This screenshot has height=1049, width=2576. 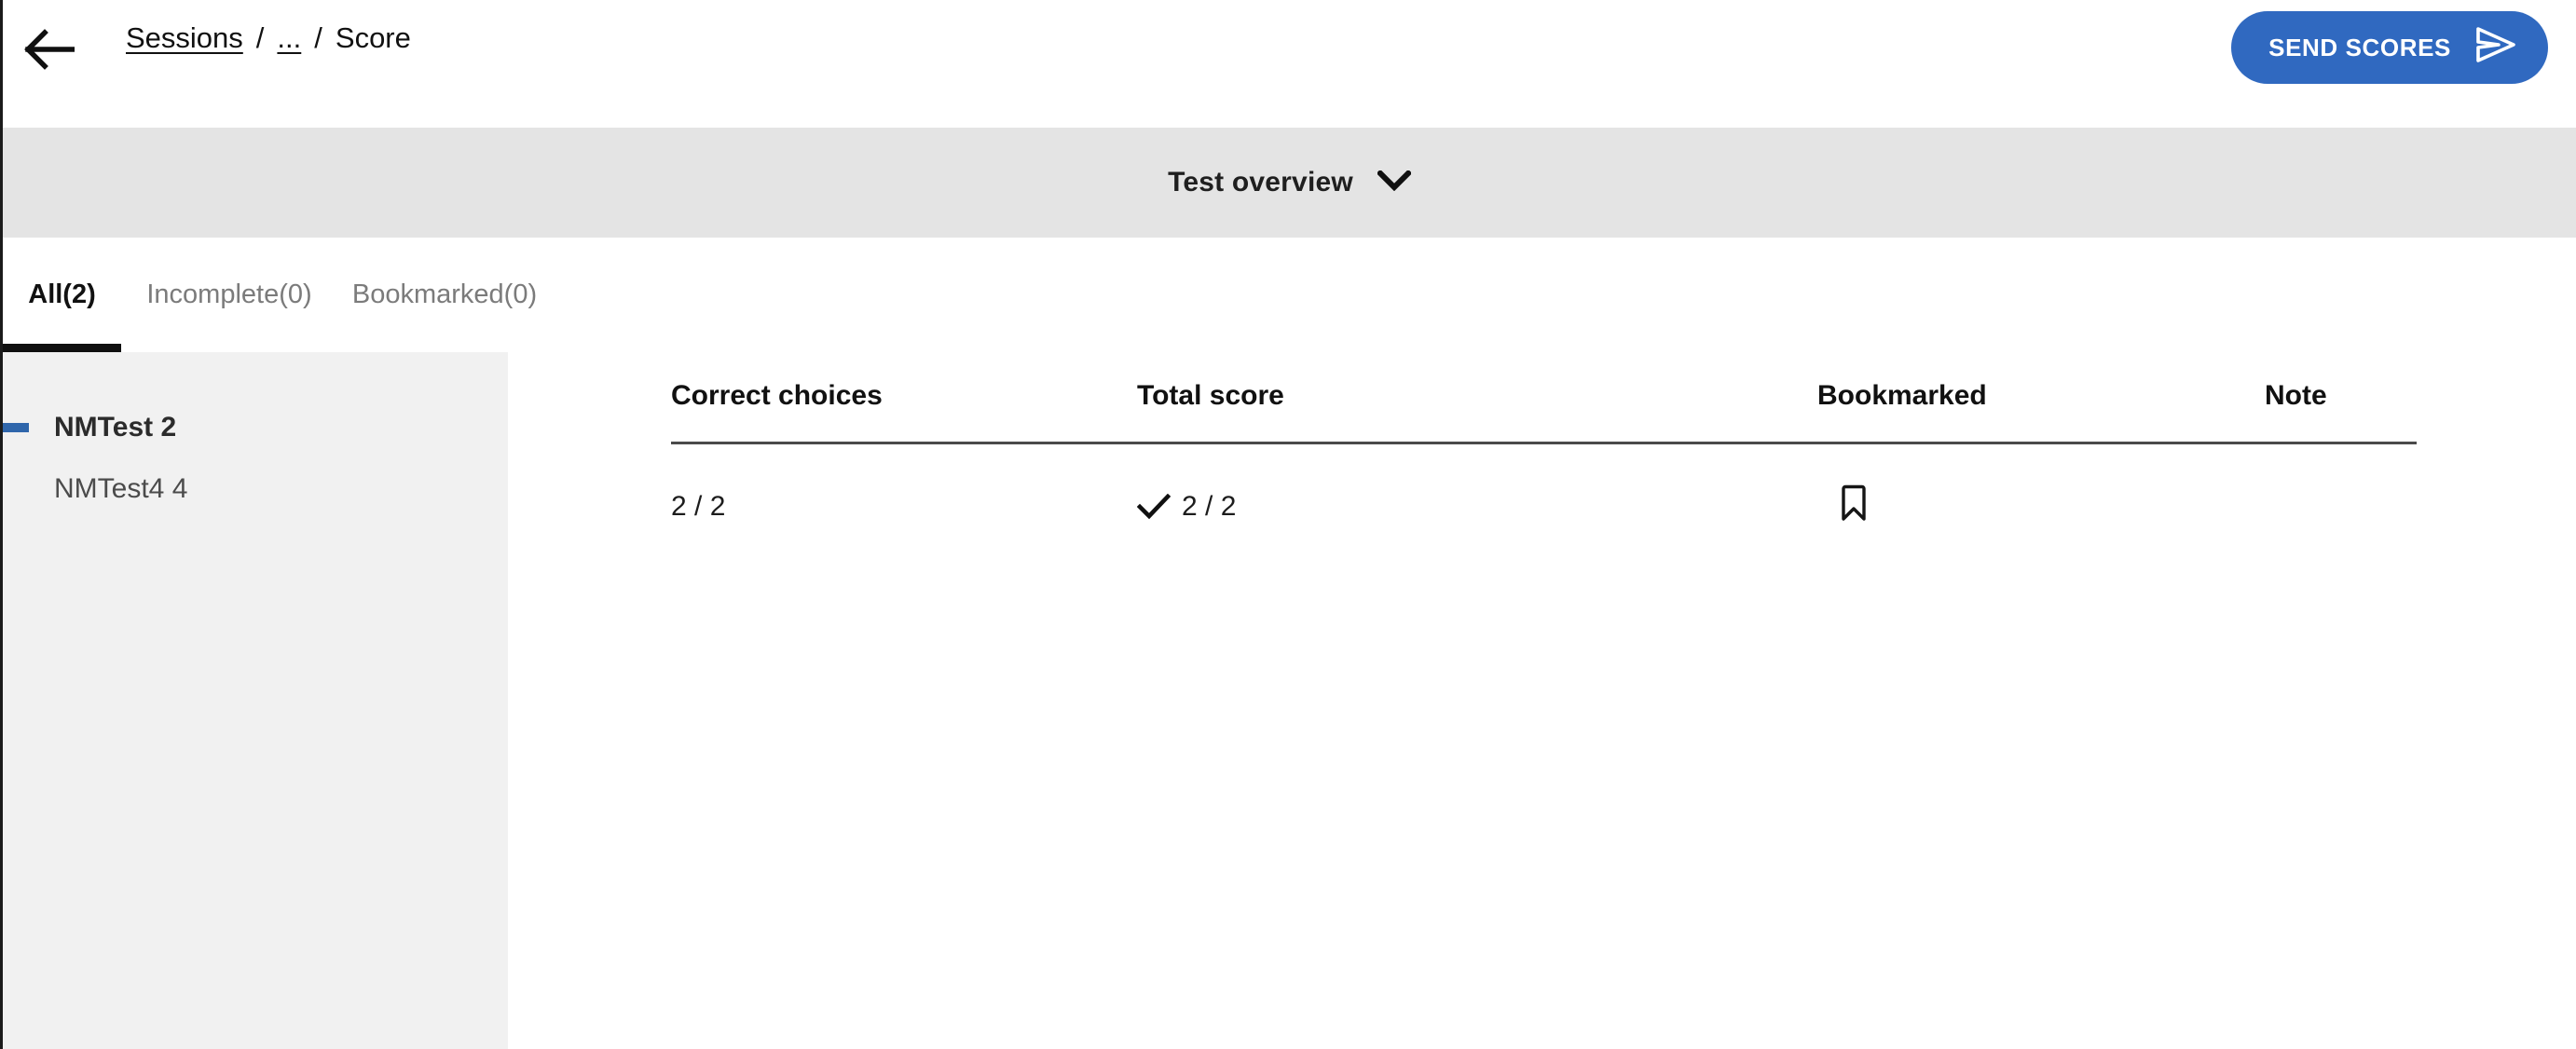 What do you see at coordinates (255, 489) in the screenshot?
I see `sidebar-item-nmtest4-4: NMTest4 4` at bounding box center [255, 489].